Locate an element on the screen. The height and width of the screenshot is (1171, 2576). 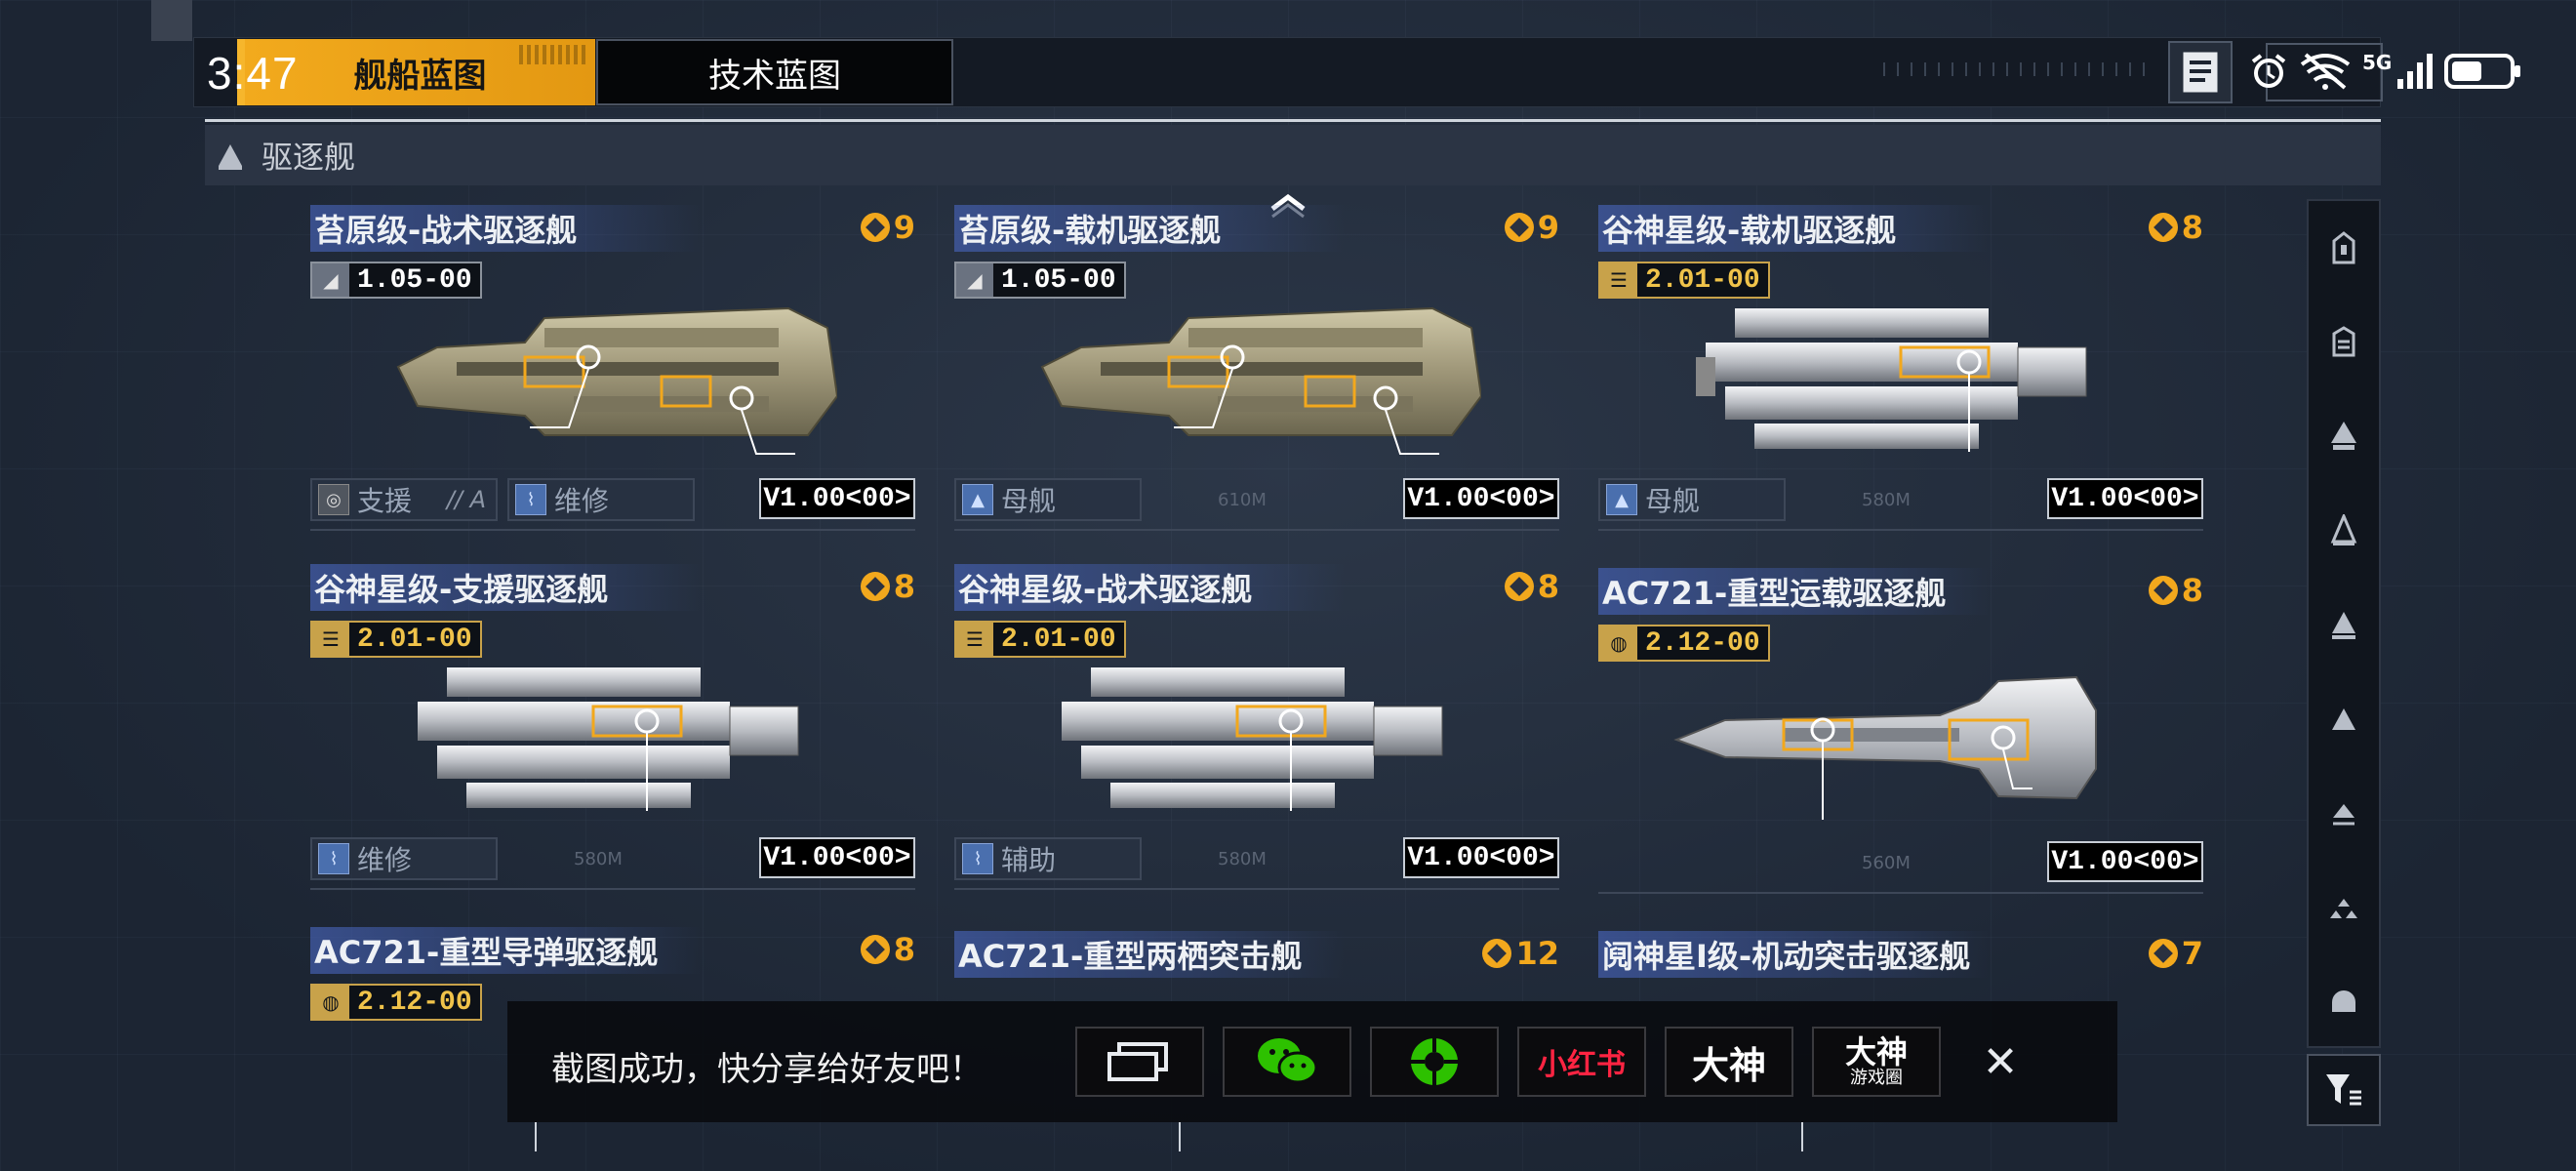
ship-tags: ◎ 支援 // A ⌇ 维修 is located at coordinates (502, 499).